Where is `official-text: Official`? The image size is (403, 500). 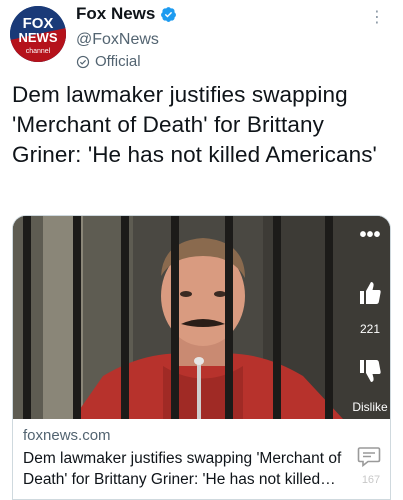
official-text: Official is located at coordinates (118, 61).